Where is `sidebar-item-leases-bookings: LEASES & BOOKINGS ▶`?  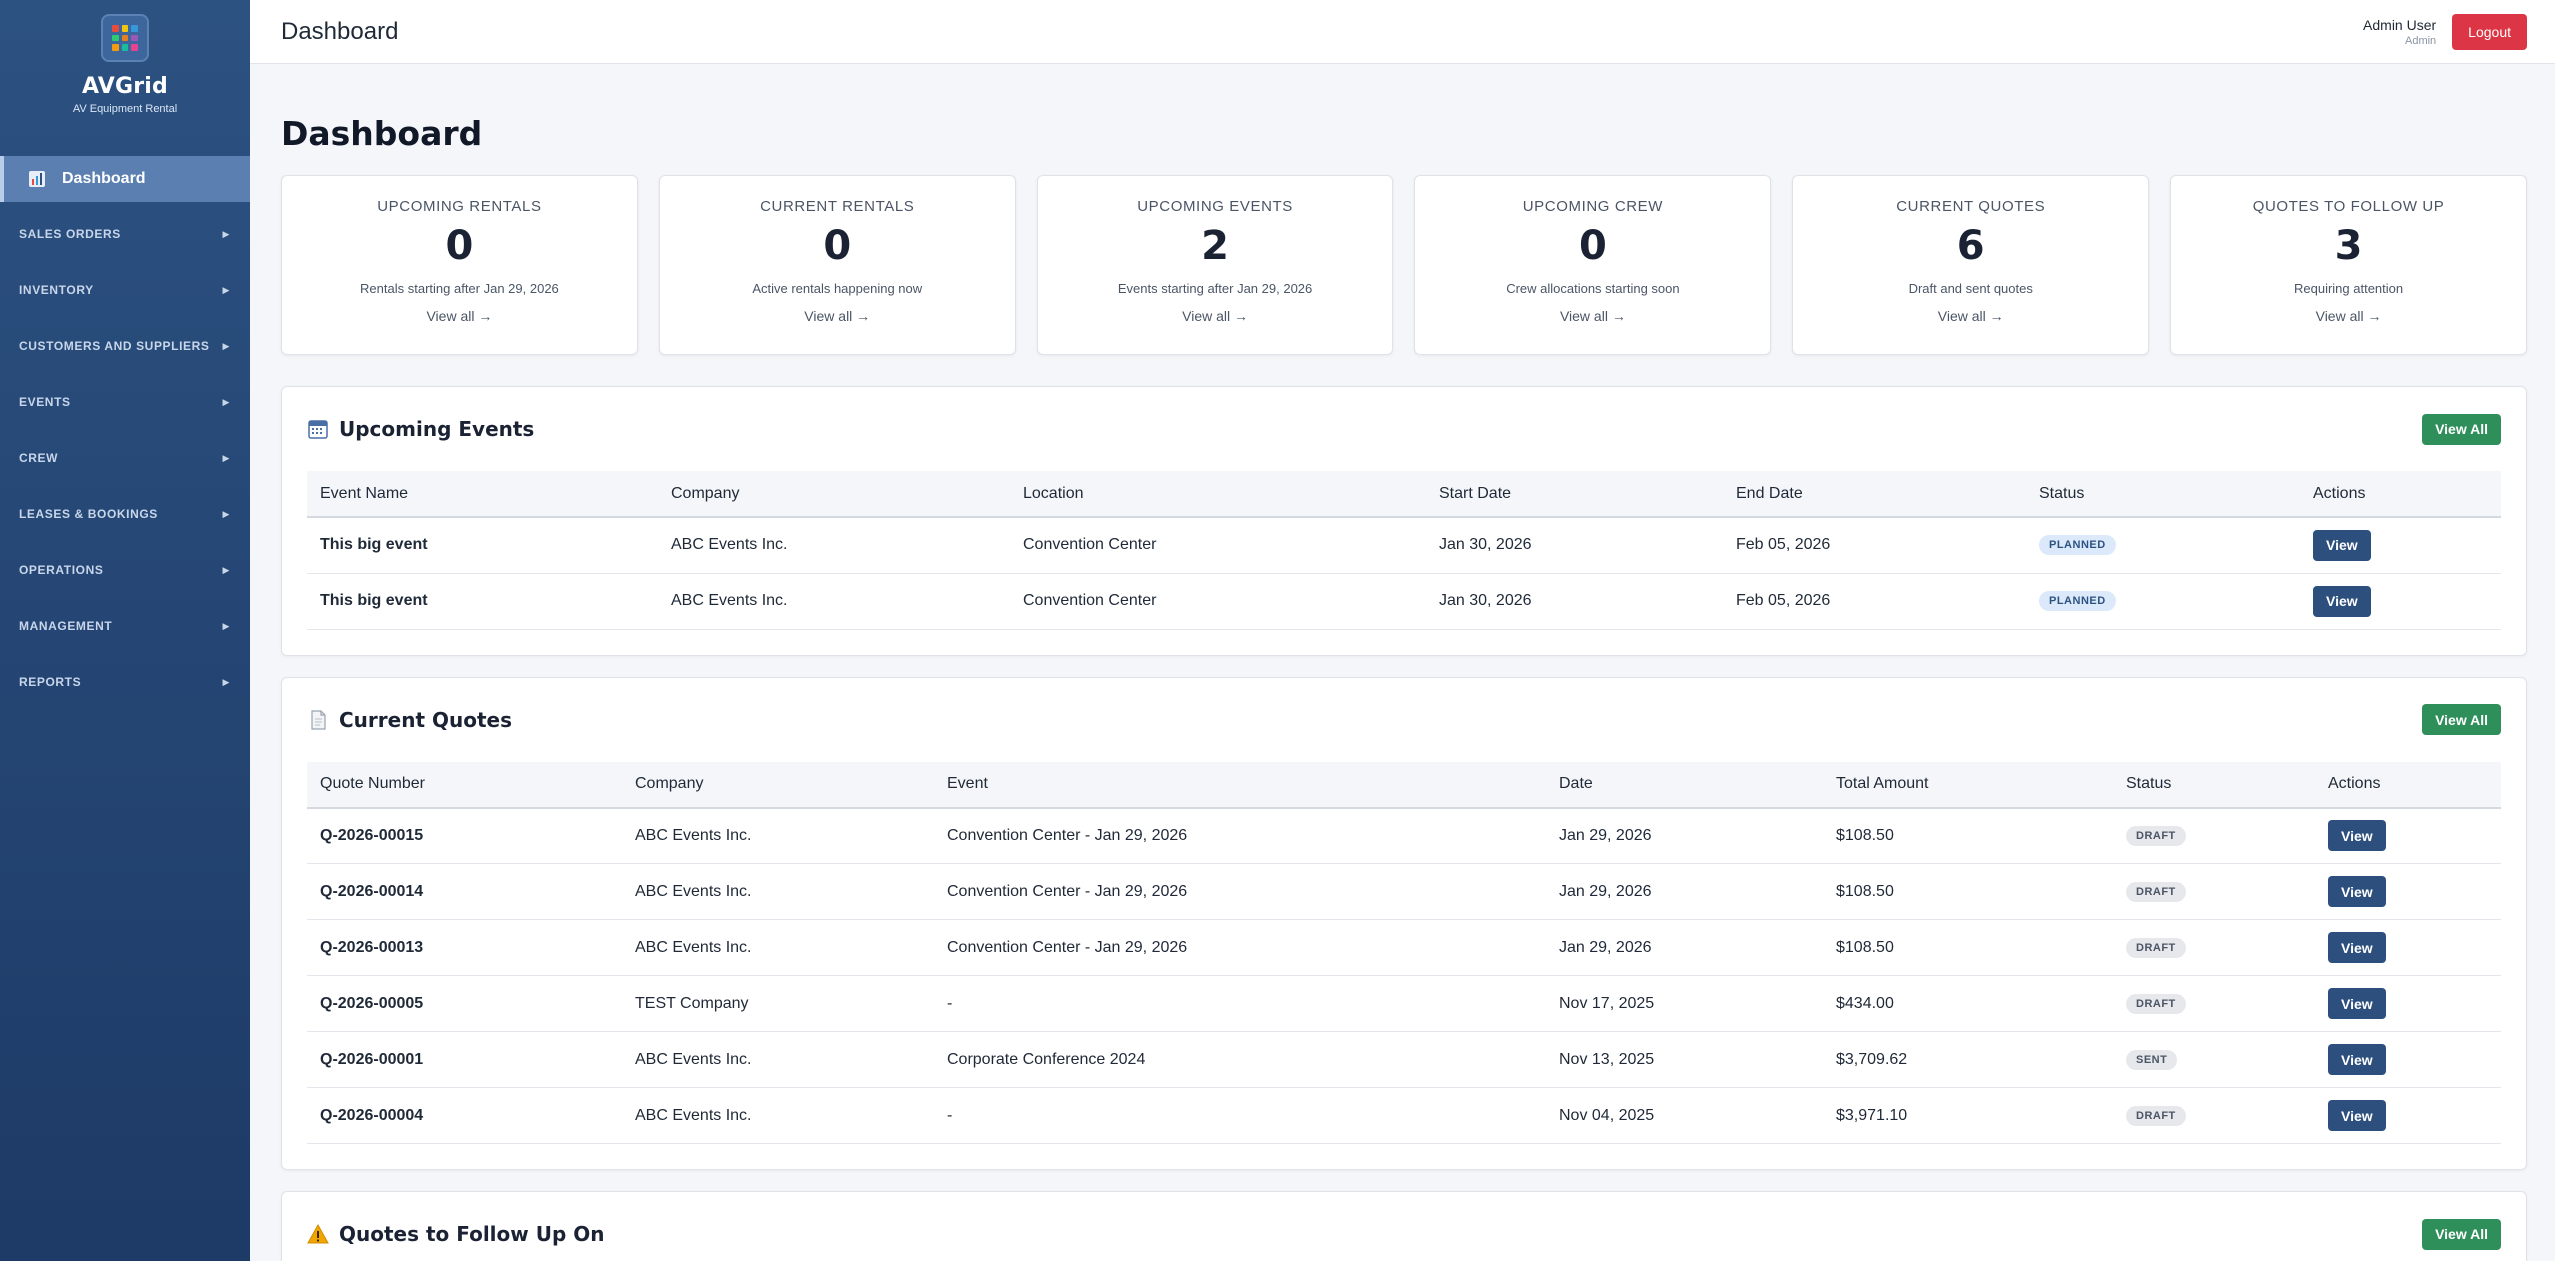
sidebar-item-leases-bookings: LEASES & BOOKINGS ▶ is located at coordinates (125, 514).